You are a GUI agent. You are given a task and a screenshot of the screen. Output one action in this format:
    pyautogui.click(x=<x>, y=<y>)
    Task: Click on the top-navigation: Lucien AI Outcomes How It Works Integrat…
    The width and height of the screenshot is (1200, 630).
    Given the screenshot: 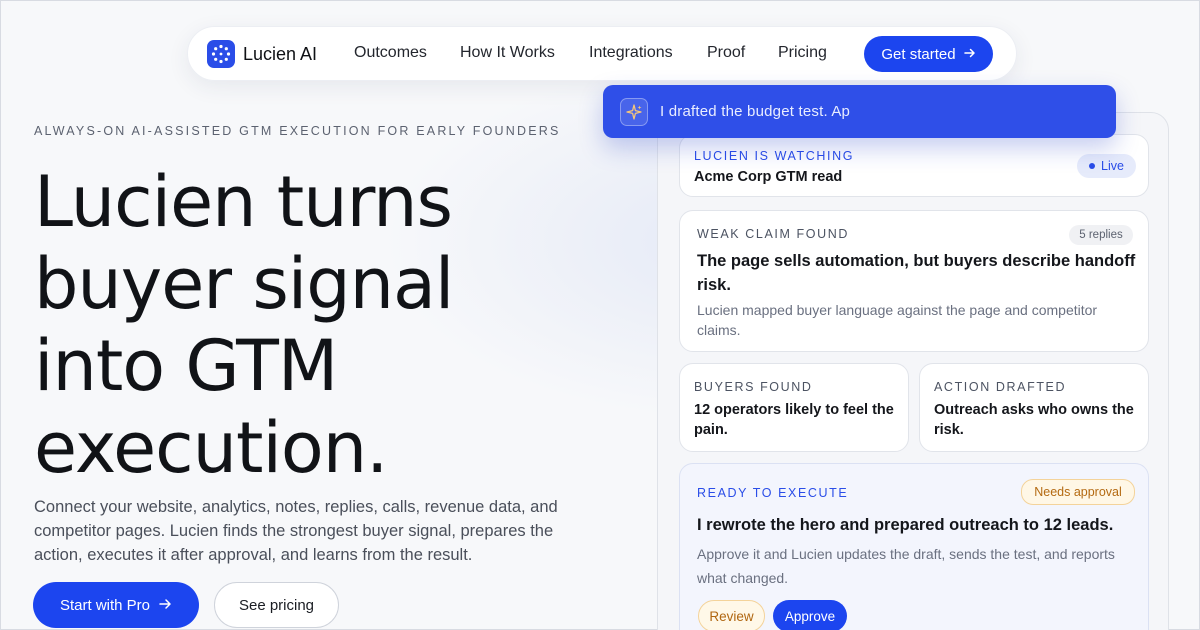 What is the action you would take?
    pyautogui.click(x=602, y=53)
    